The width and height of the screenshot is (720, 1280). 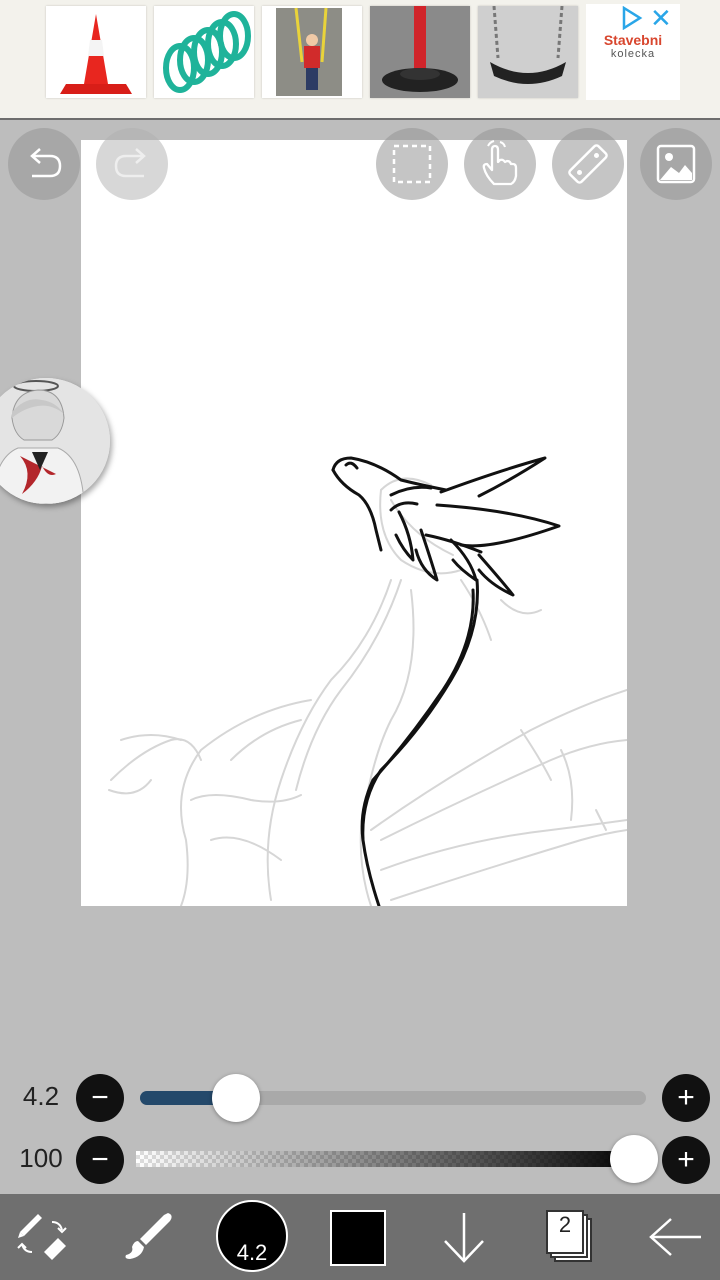 I want to click on ad-banner: ✕ Stavebni kolecka, so click(x=360, y=60).